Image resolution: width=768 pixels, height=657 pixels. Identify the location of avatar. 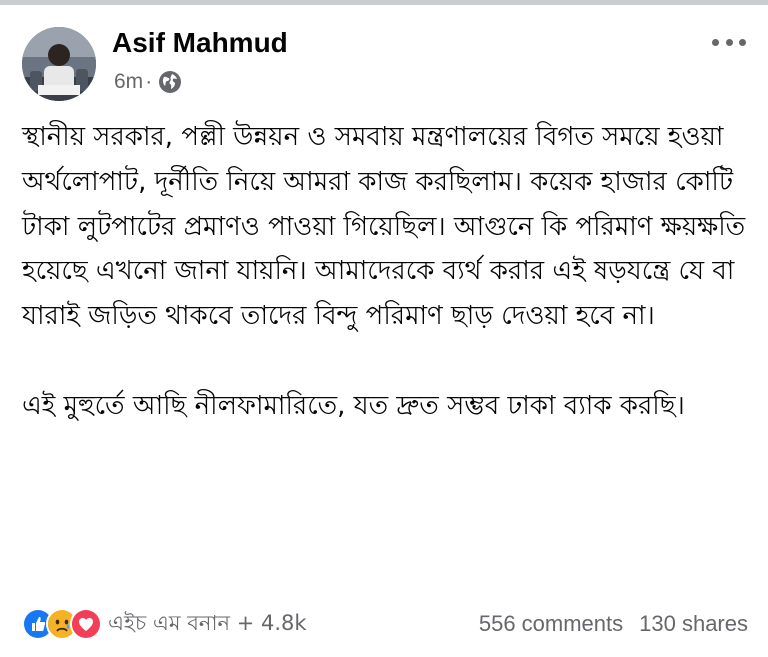
(59, 64).